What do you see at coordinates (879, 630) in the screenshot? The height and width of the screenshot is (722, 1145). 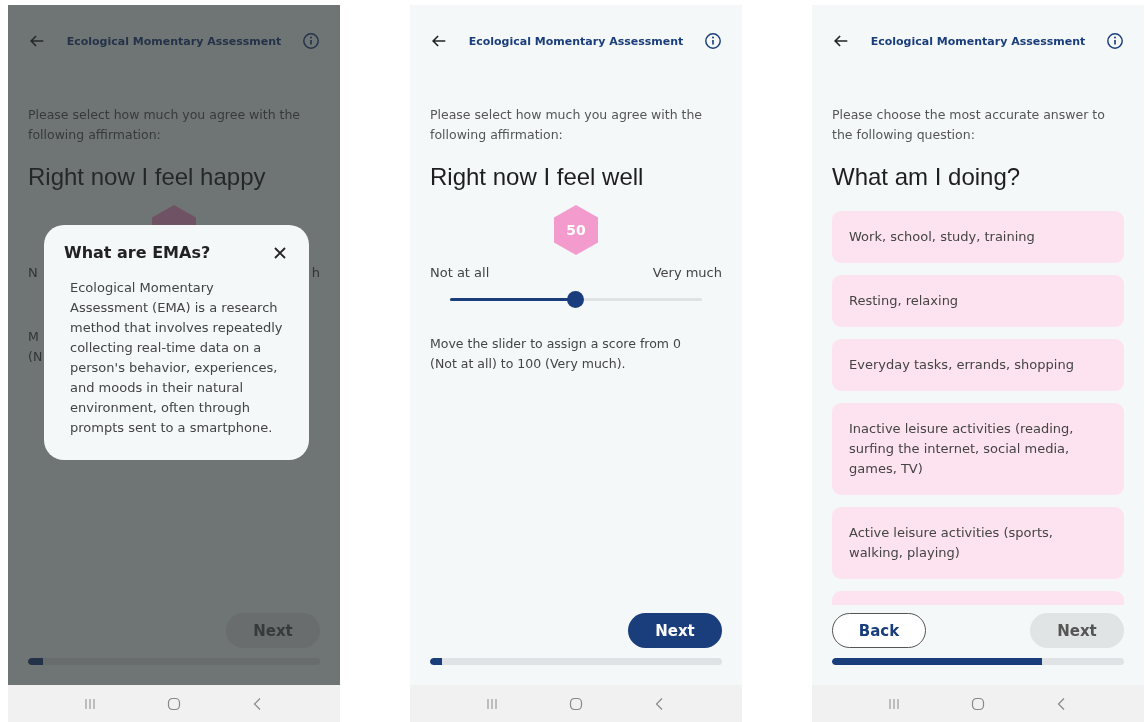 I see `nav-button: Back` at bounding box center [879, 630].